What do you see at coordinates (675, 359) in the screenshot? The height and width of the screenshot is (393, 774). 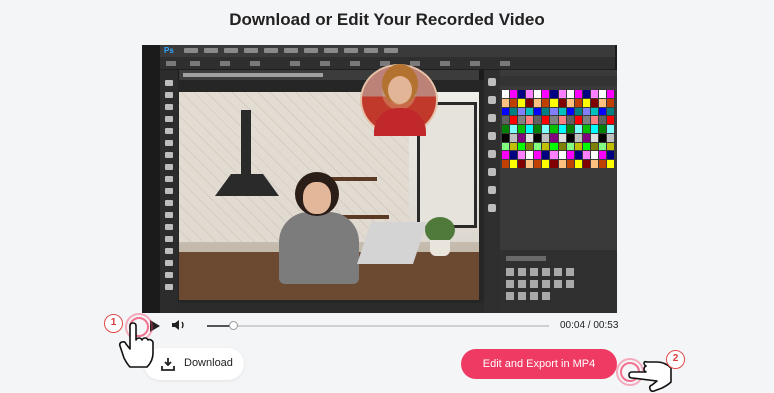 I see `step-2-badge: 2` at bounding box center [675, 359].